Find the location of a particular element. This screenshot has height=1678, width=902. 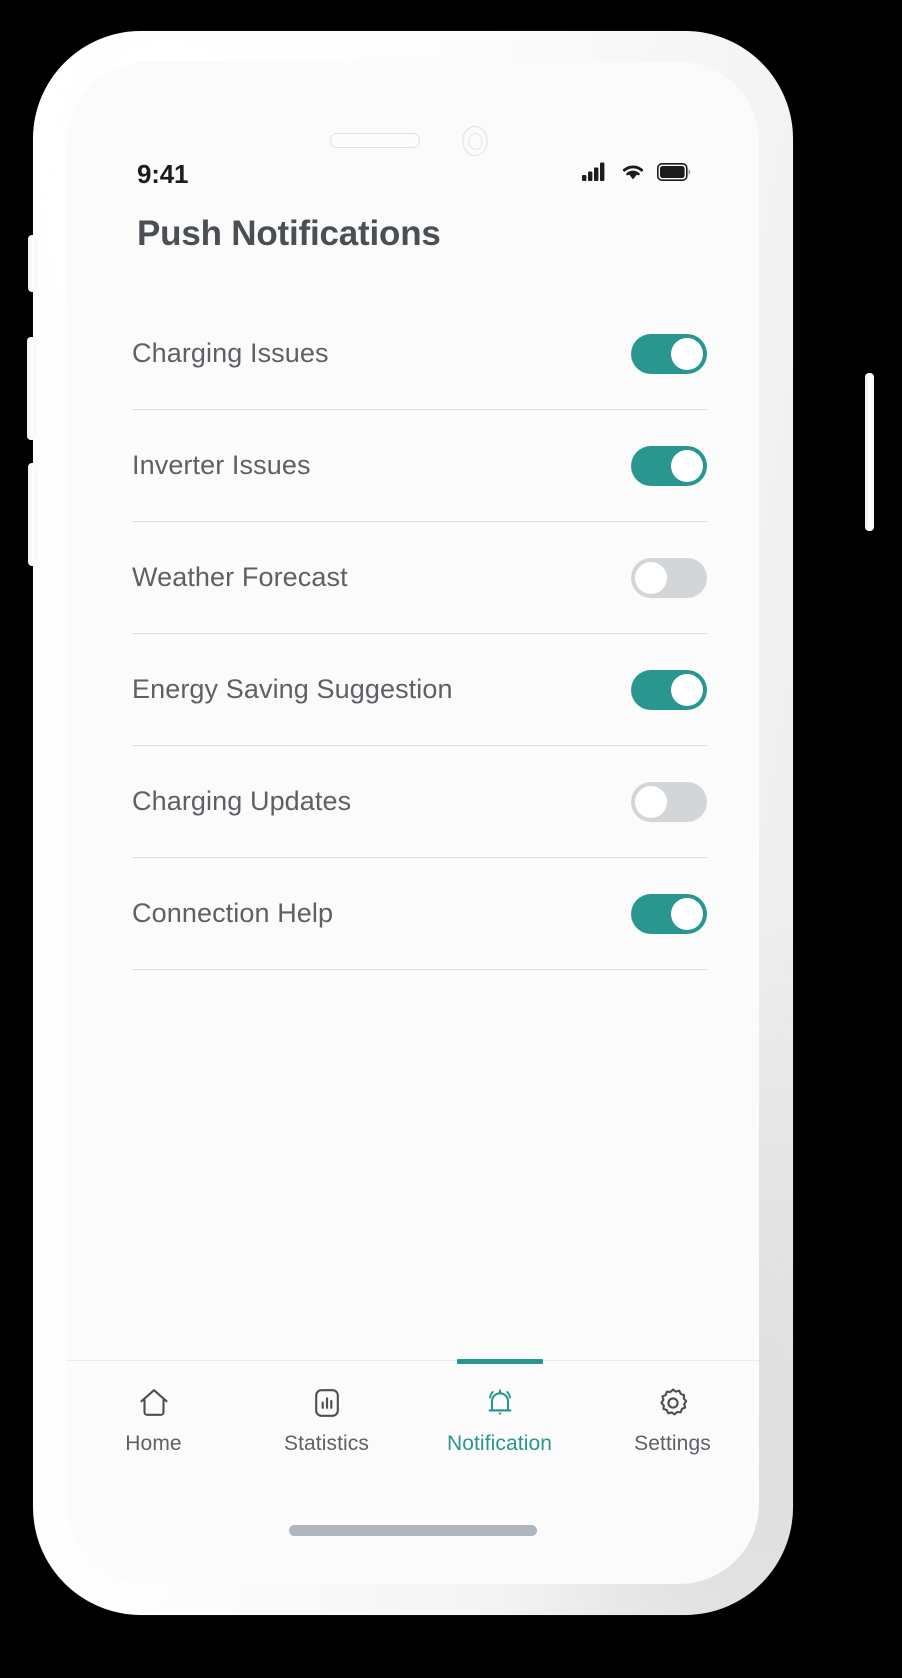

settings-row: Connection Help is located at coordinates (419, 914).